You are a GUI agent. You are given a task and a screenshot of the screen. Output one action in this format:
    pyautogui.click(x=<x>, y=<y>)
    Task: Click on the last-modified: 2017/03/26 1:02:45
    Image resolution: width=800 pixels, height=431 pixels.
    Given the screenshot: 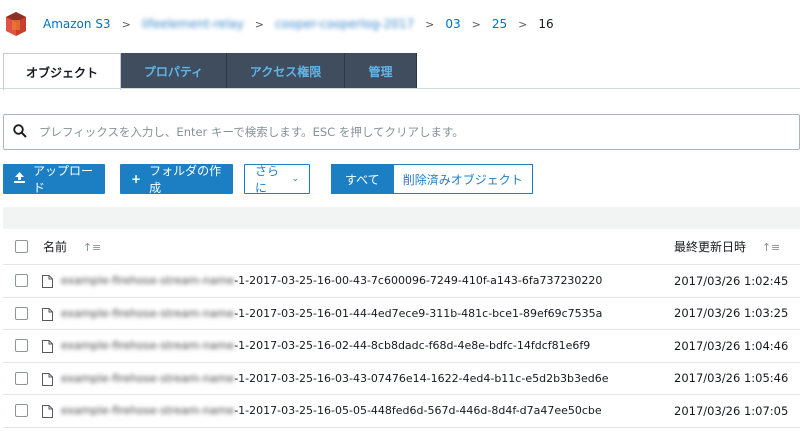 What is the action you would take?
    pyautogui.click(x=731, y=280)
    